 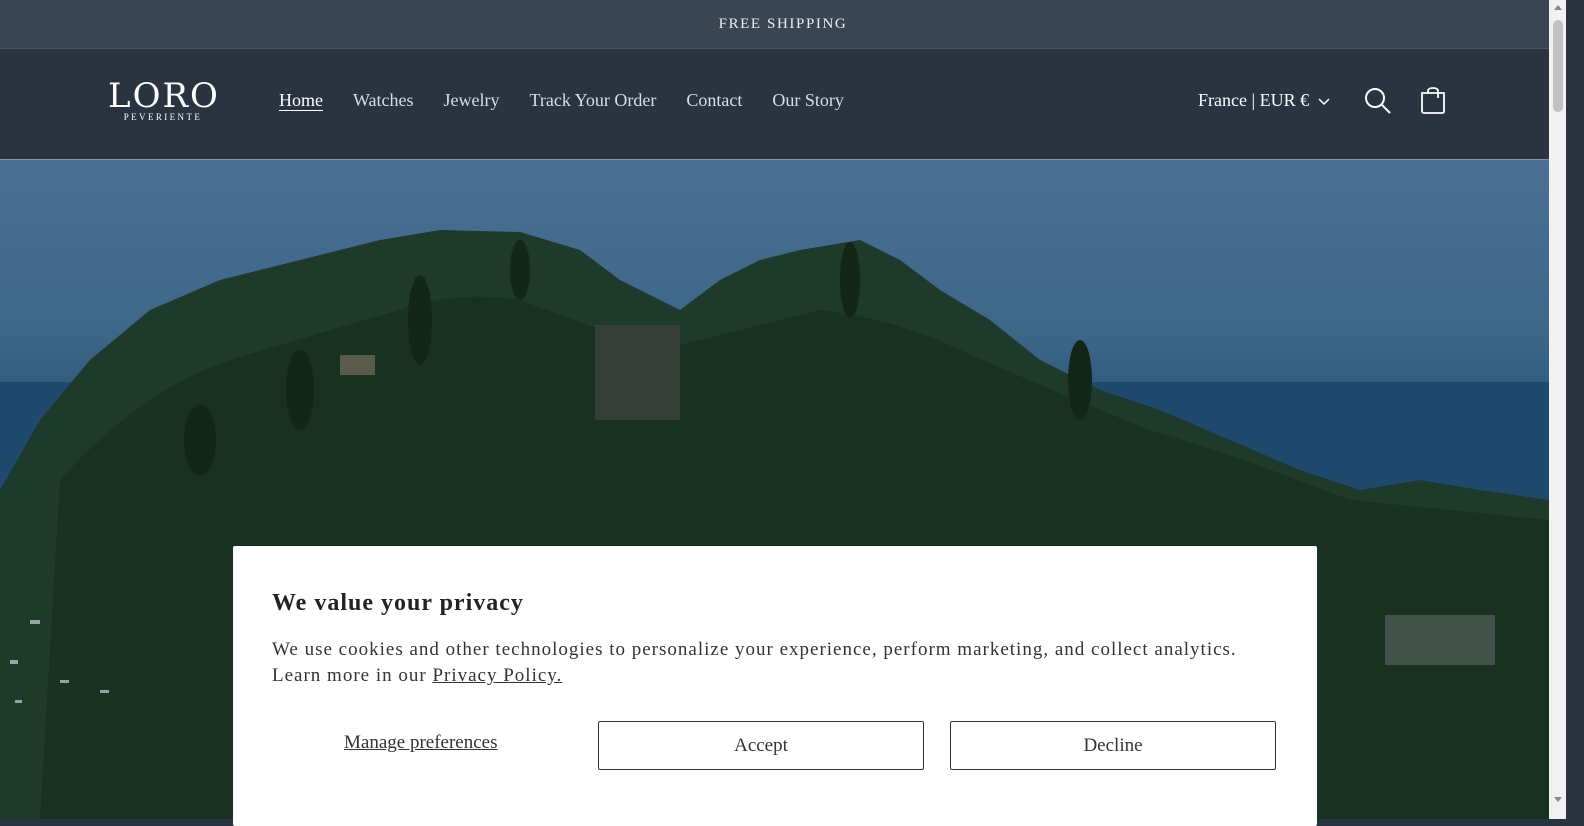 I want to click on decline-button: Decline, so click(x=1113, y=745).